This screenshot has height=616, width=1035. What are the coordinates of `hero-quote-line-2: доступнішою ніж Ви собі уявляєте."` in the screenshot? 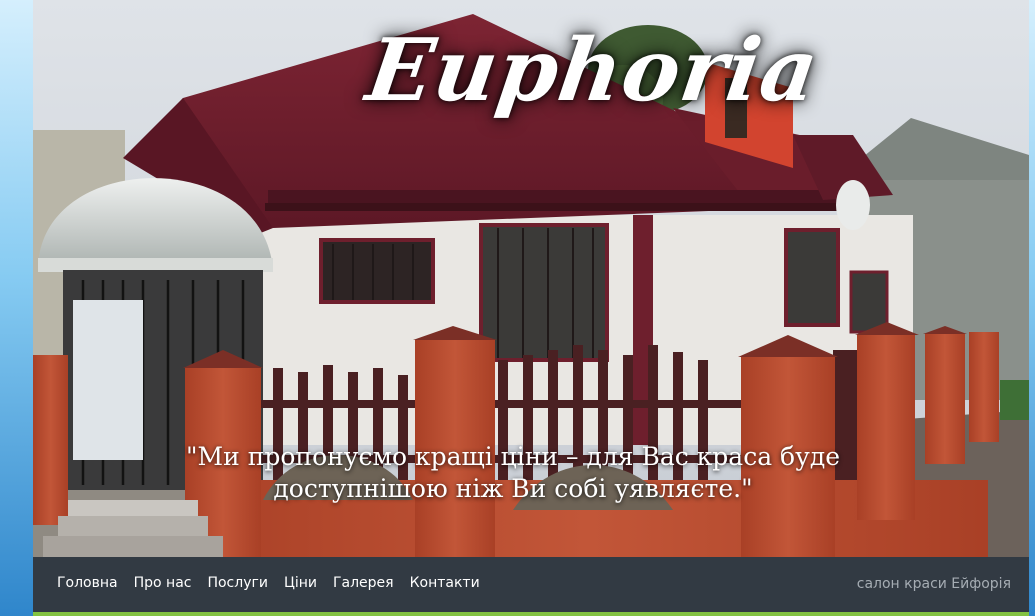 It's located at (513, 488).